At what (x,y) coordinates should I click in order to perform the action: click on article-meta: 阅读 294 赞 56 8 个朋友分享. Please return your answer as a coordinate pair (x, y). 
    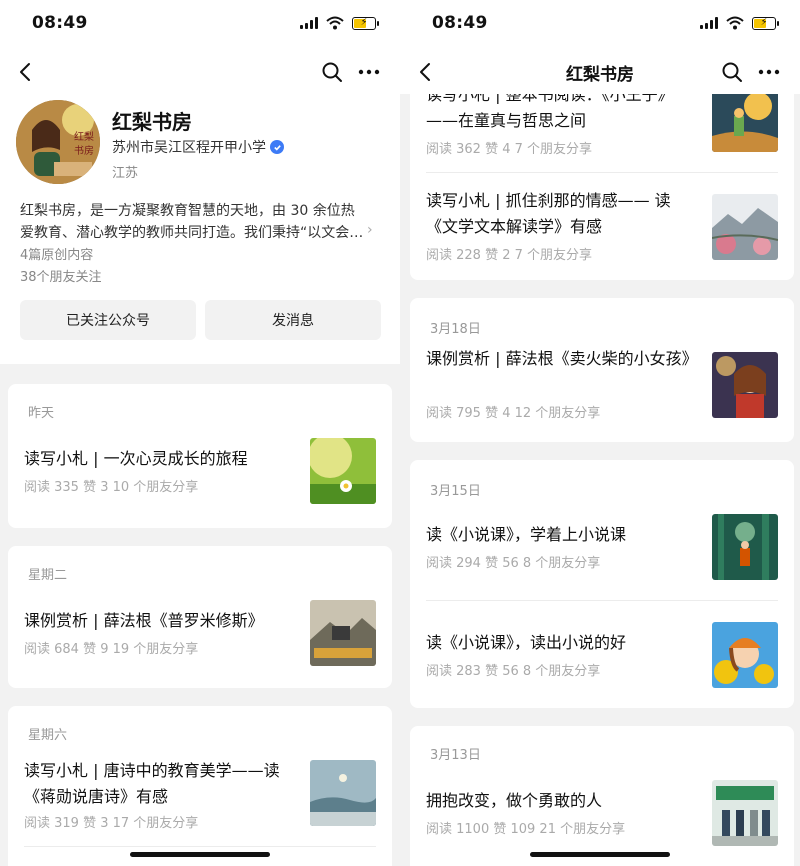
    Looking at the image, I should click on (513, 563).